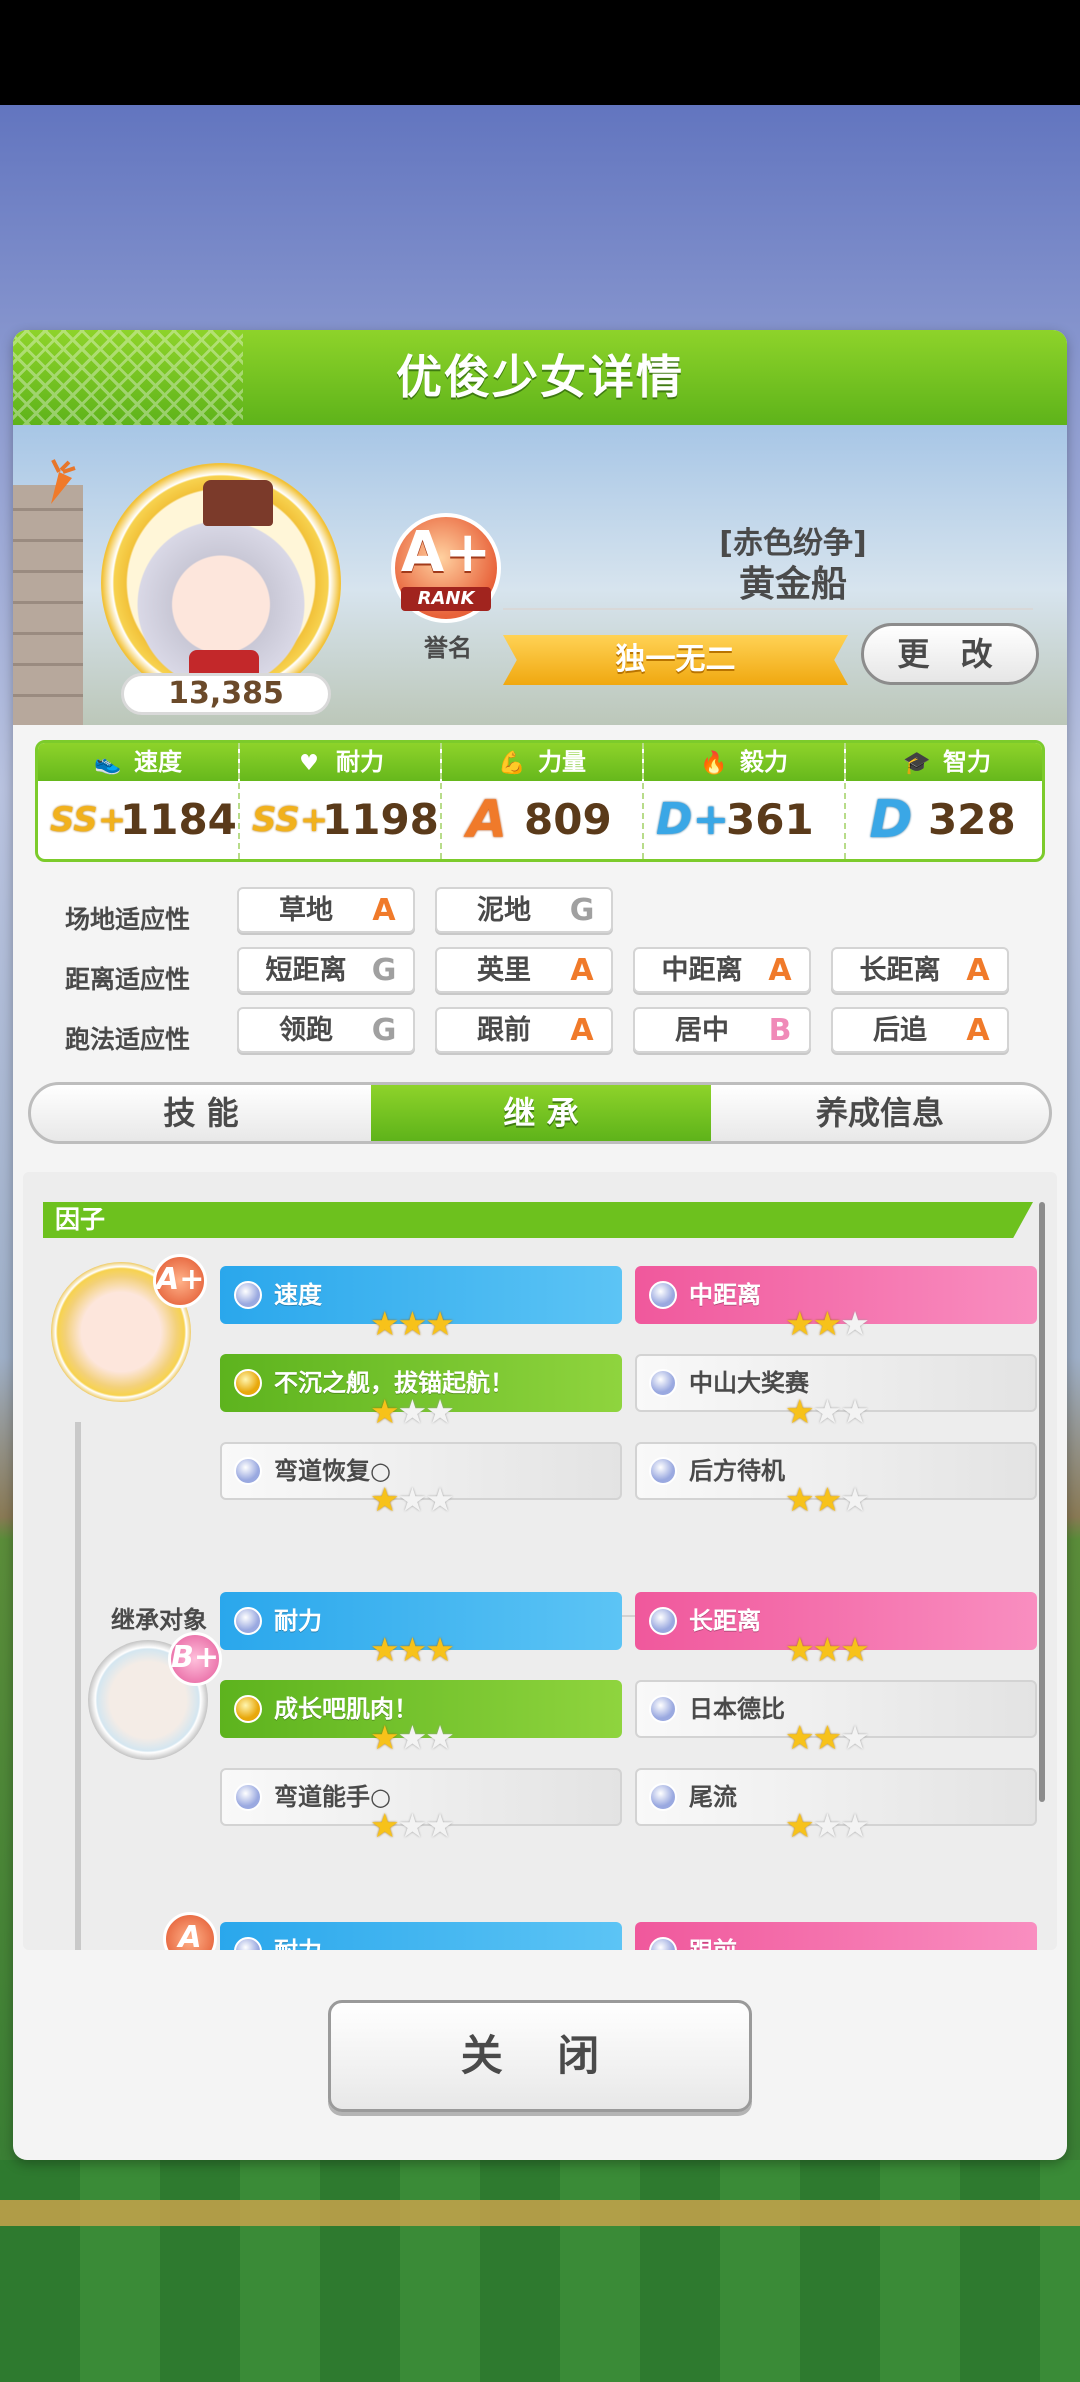 The height and width of the screenshot is (2382, 1080). I want to click on panel-header: 优俊少女详情, so click(540, 377).